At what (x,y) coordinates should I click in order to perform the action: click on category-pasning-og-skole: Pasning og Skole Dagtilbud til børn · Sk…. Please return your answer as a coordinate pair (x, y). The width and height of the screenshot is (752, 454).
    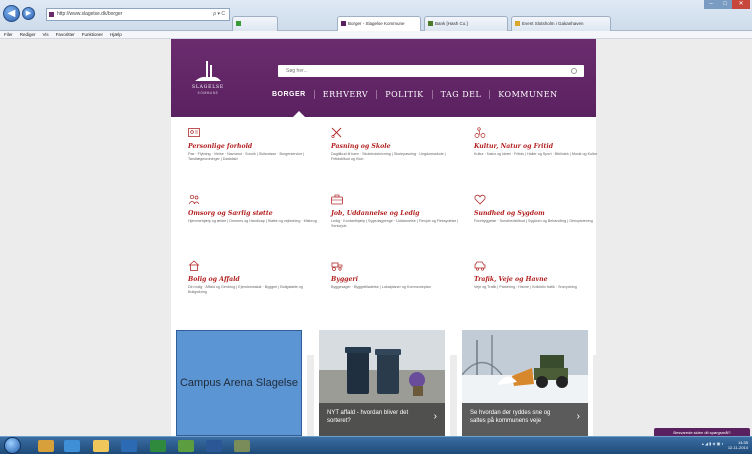
    Looking at the image, I should click on (397, 144).